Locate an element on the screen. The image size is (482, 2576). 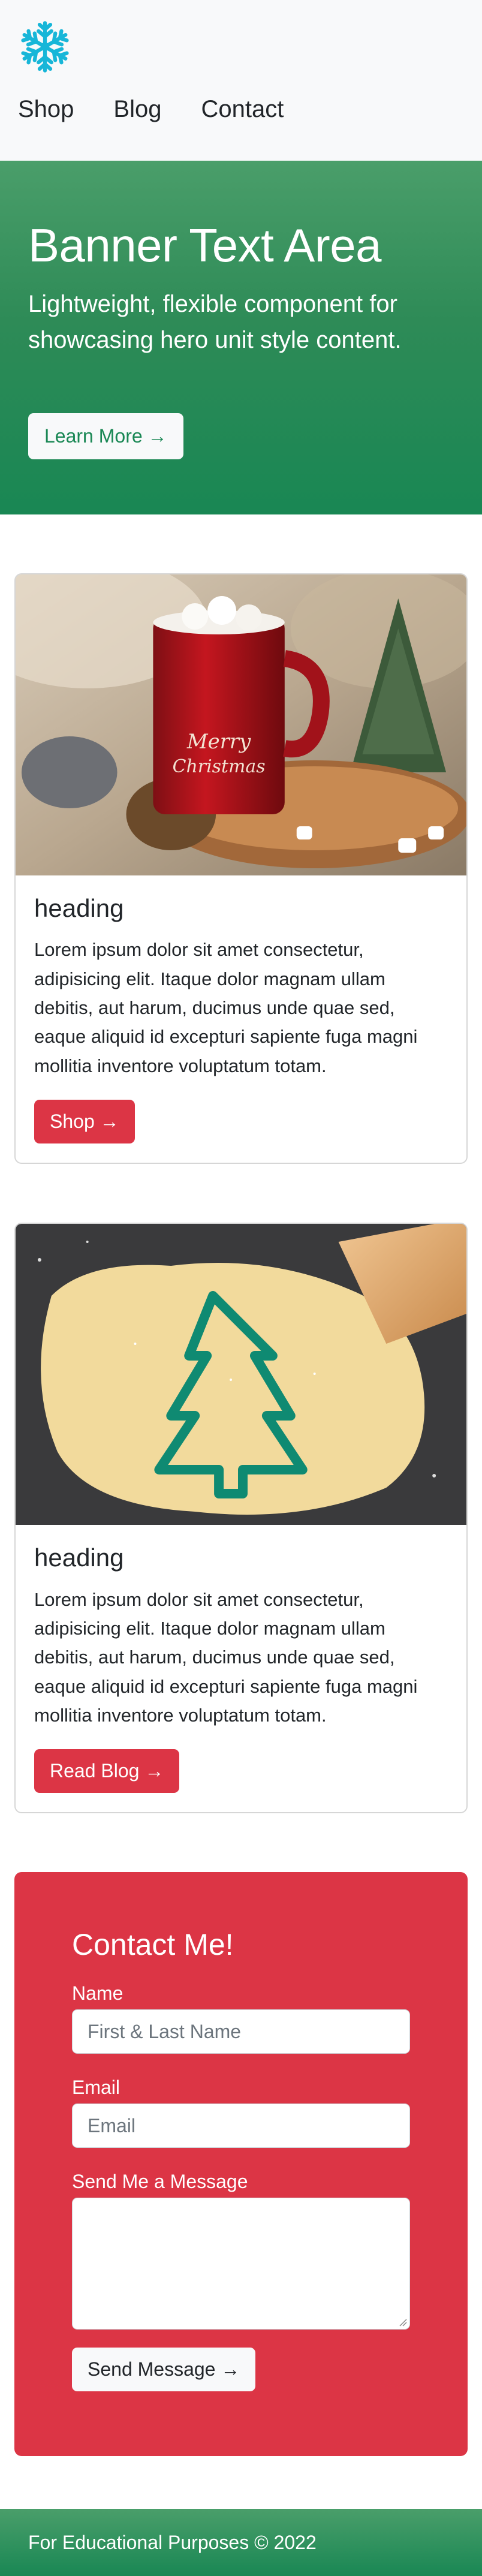
cookie-dough-tree-cutter-photo is located at coordinates (241, 1375).